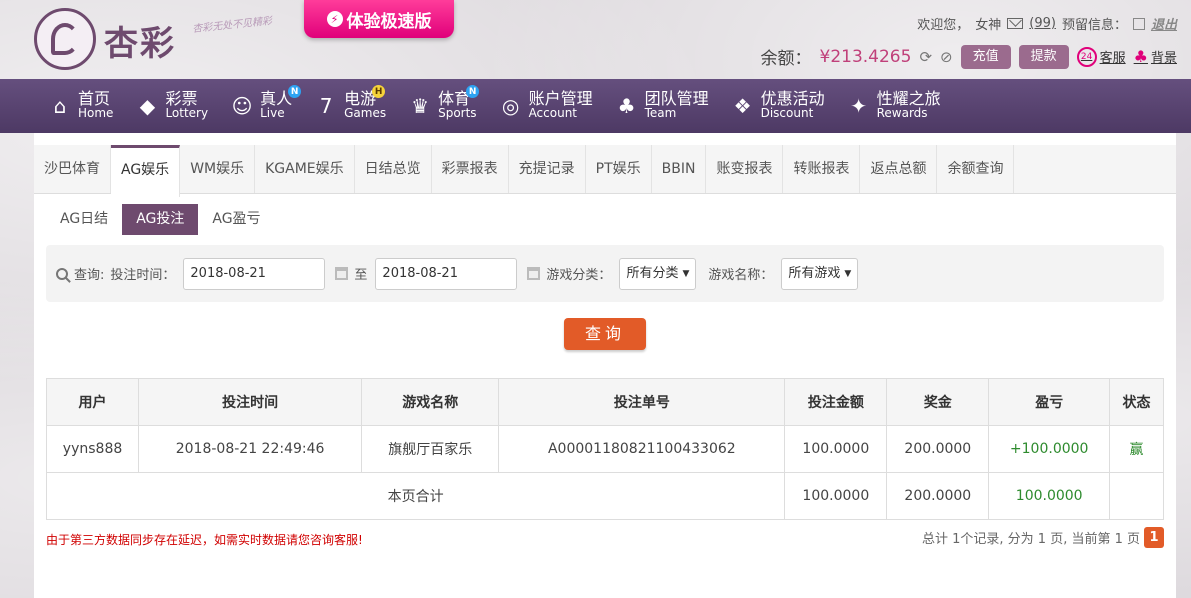 The width and height of the screenshot is (1191, 598). Describe the element at coordinates (745, 169) in the screenshot. I see `tab-9: 账变报表` at that location.